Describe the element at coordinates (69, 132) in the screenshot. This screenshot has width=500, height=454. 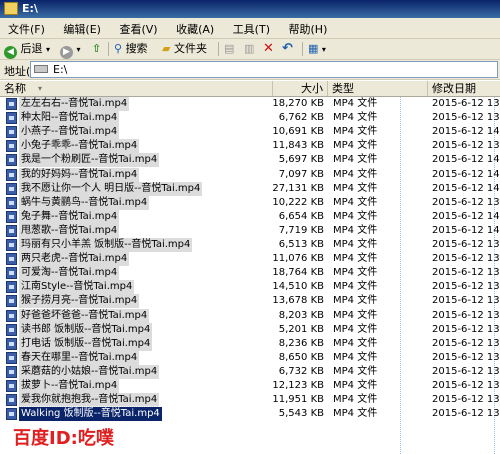
I see `file-name: 小燕子--音悦Tai.mp4` at that location.